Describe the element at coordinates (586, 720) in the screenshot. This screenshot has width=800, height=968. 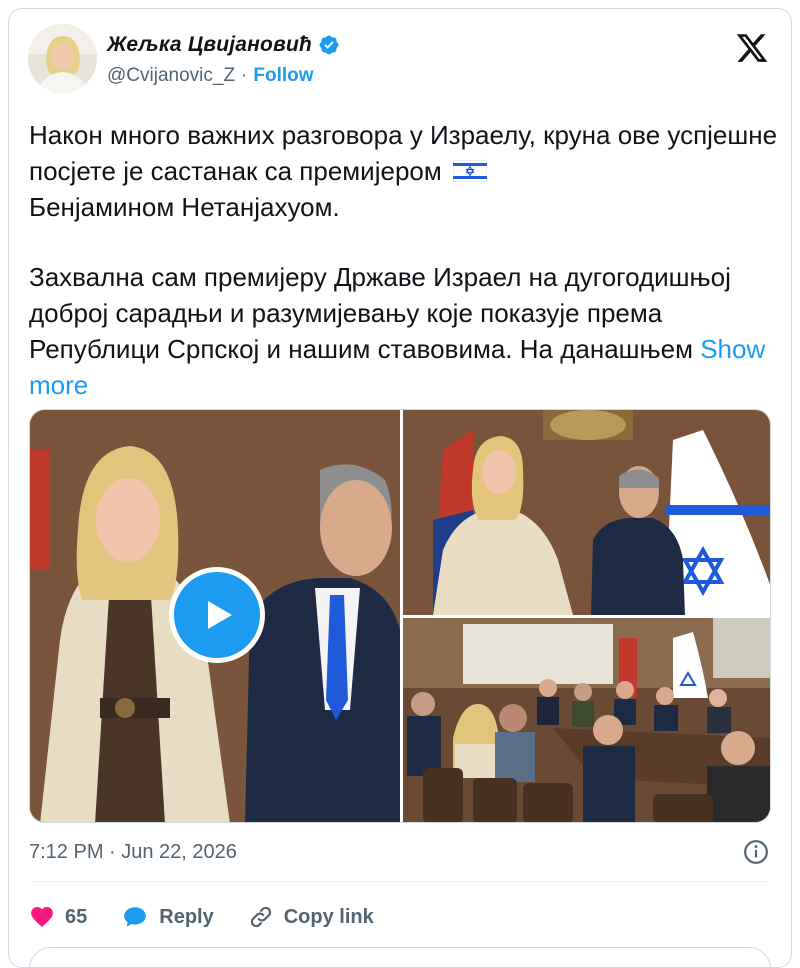
I see `media-photo-meeting` at that location.